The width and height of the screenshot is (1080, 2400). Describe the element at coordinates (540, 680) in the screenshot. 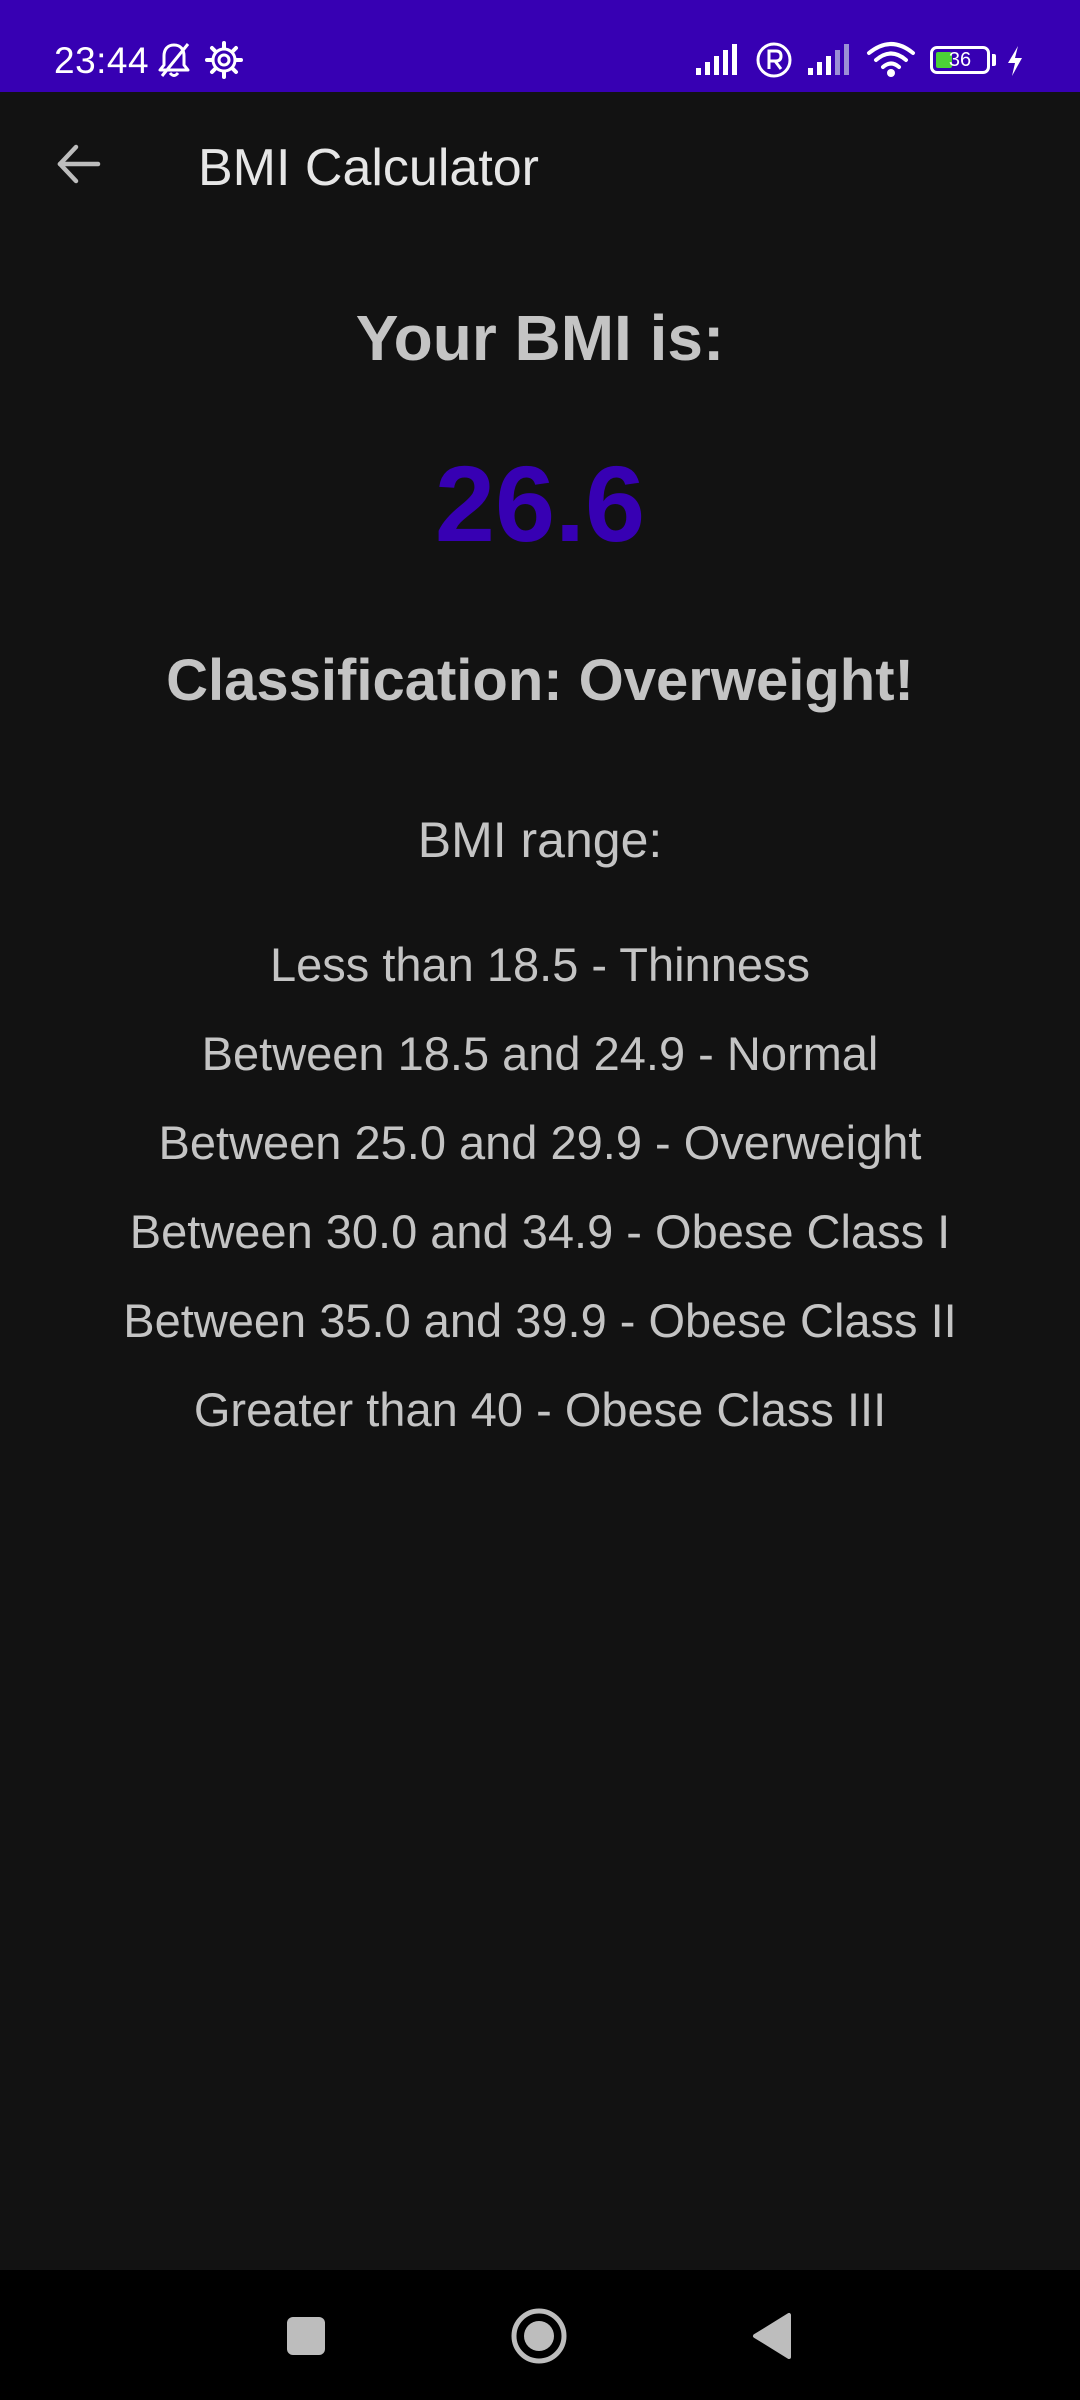

I see `classification-text: Classification: Overweight!` at that location.